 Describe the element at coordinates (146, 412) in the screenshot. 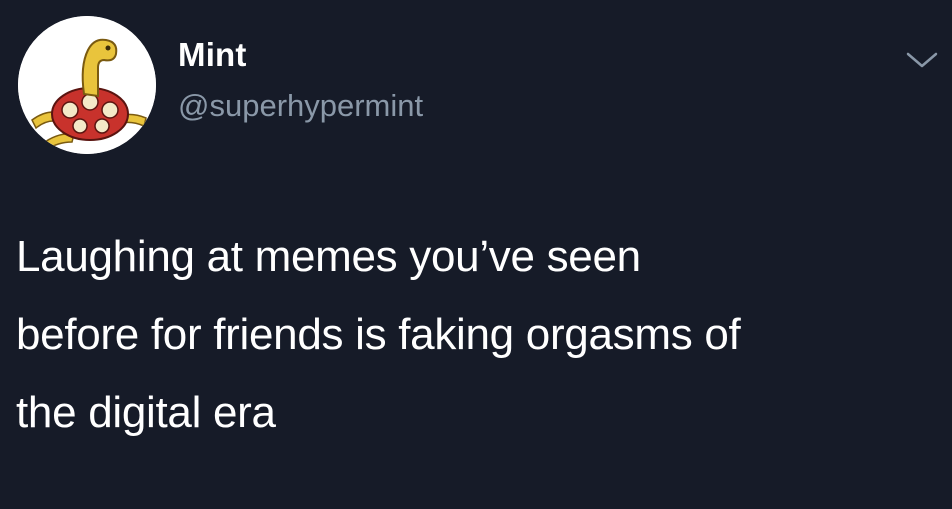

I see `tweet-text-line: the digital era` at that location.